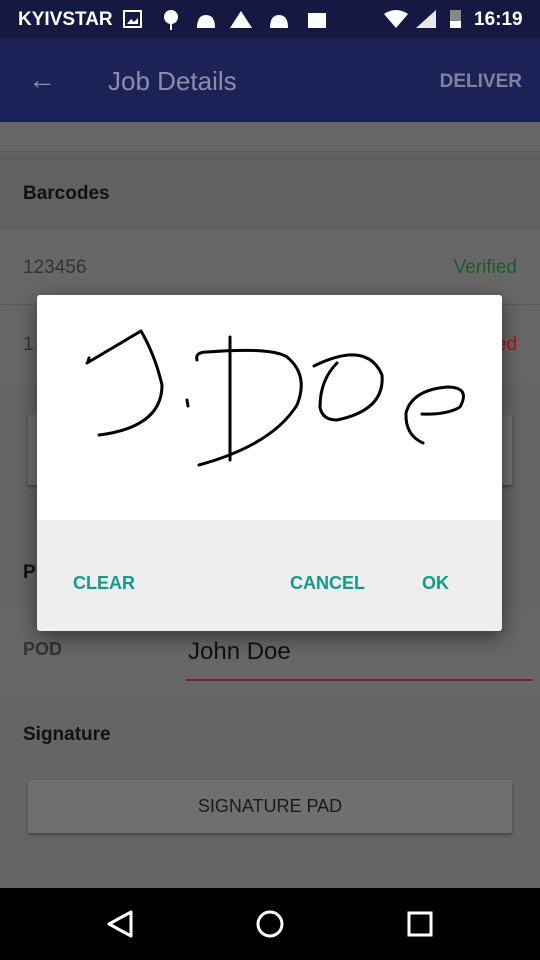 The image size is (540, 960). I want to click on pod-label: POD, so click(43, 649).